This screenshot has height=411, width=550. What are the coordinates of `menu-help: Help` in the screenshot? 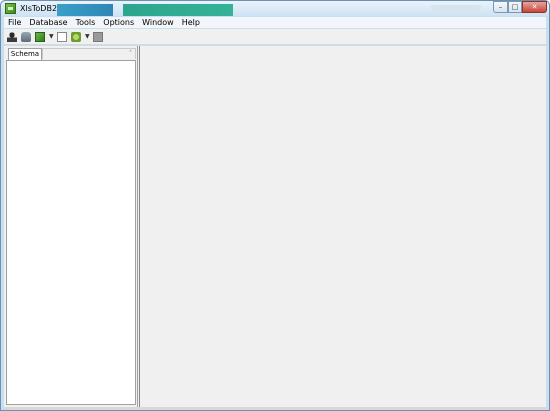 It's located at (191, 22).